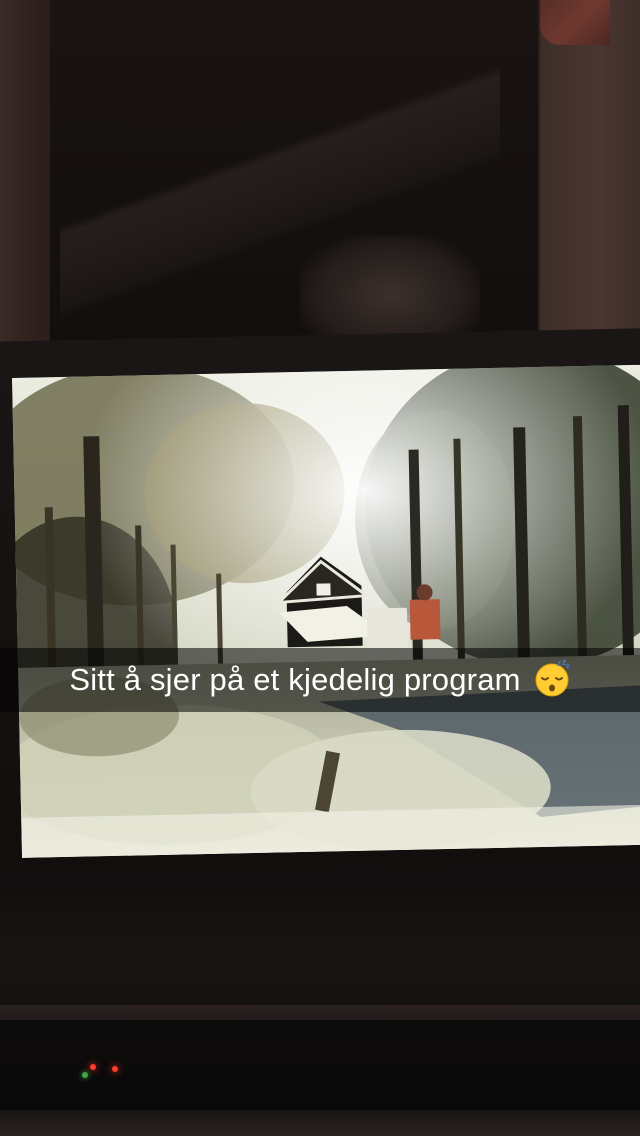  Describe the element at coordinates (295, 679) in the screenshot. I see `snap-caption-text: Sitt å sjer på et kjedelig program` at that location.